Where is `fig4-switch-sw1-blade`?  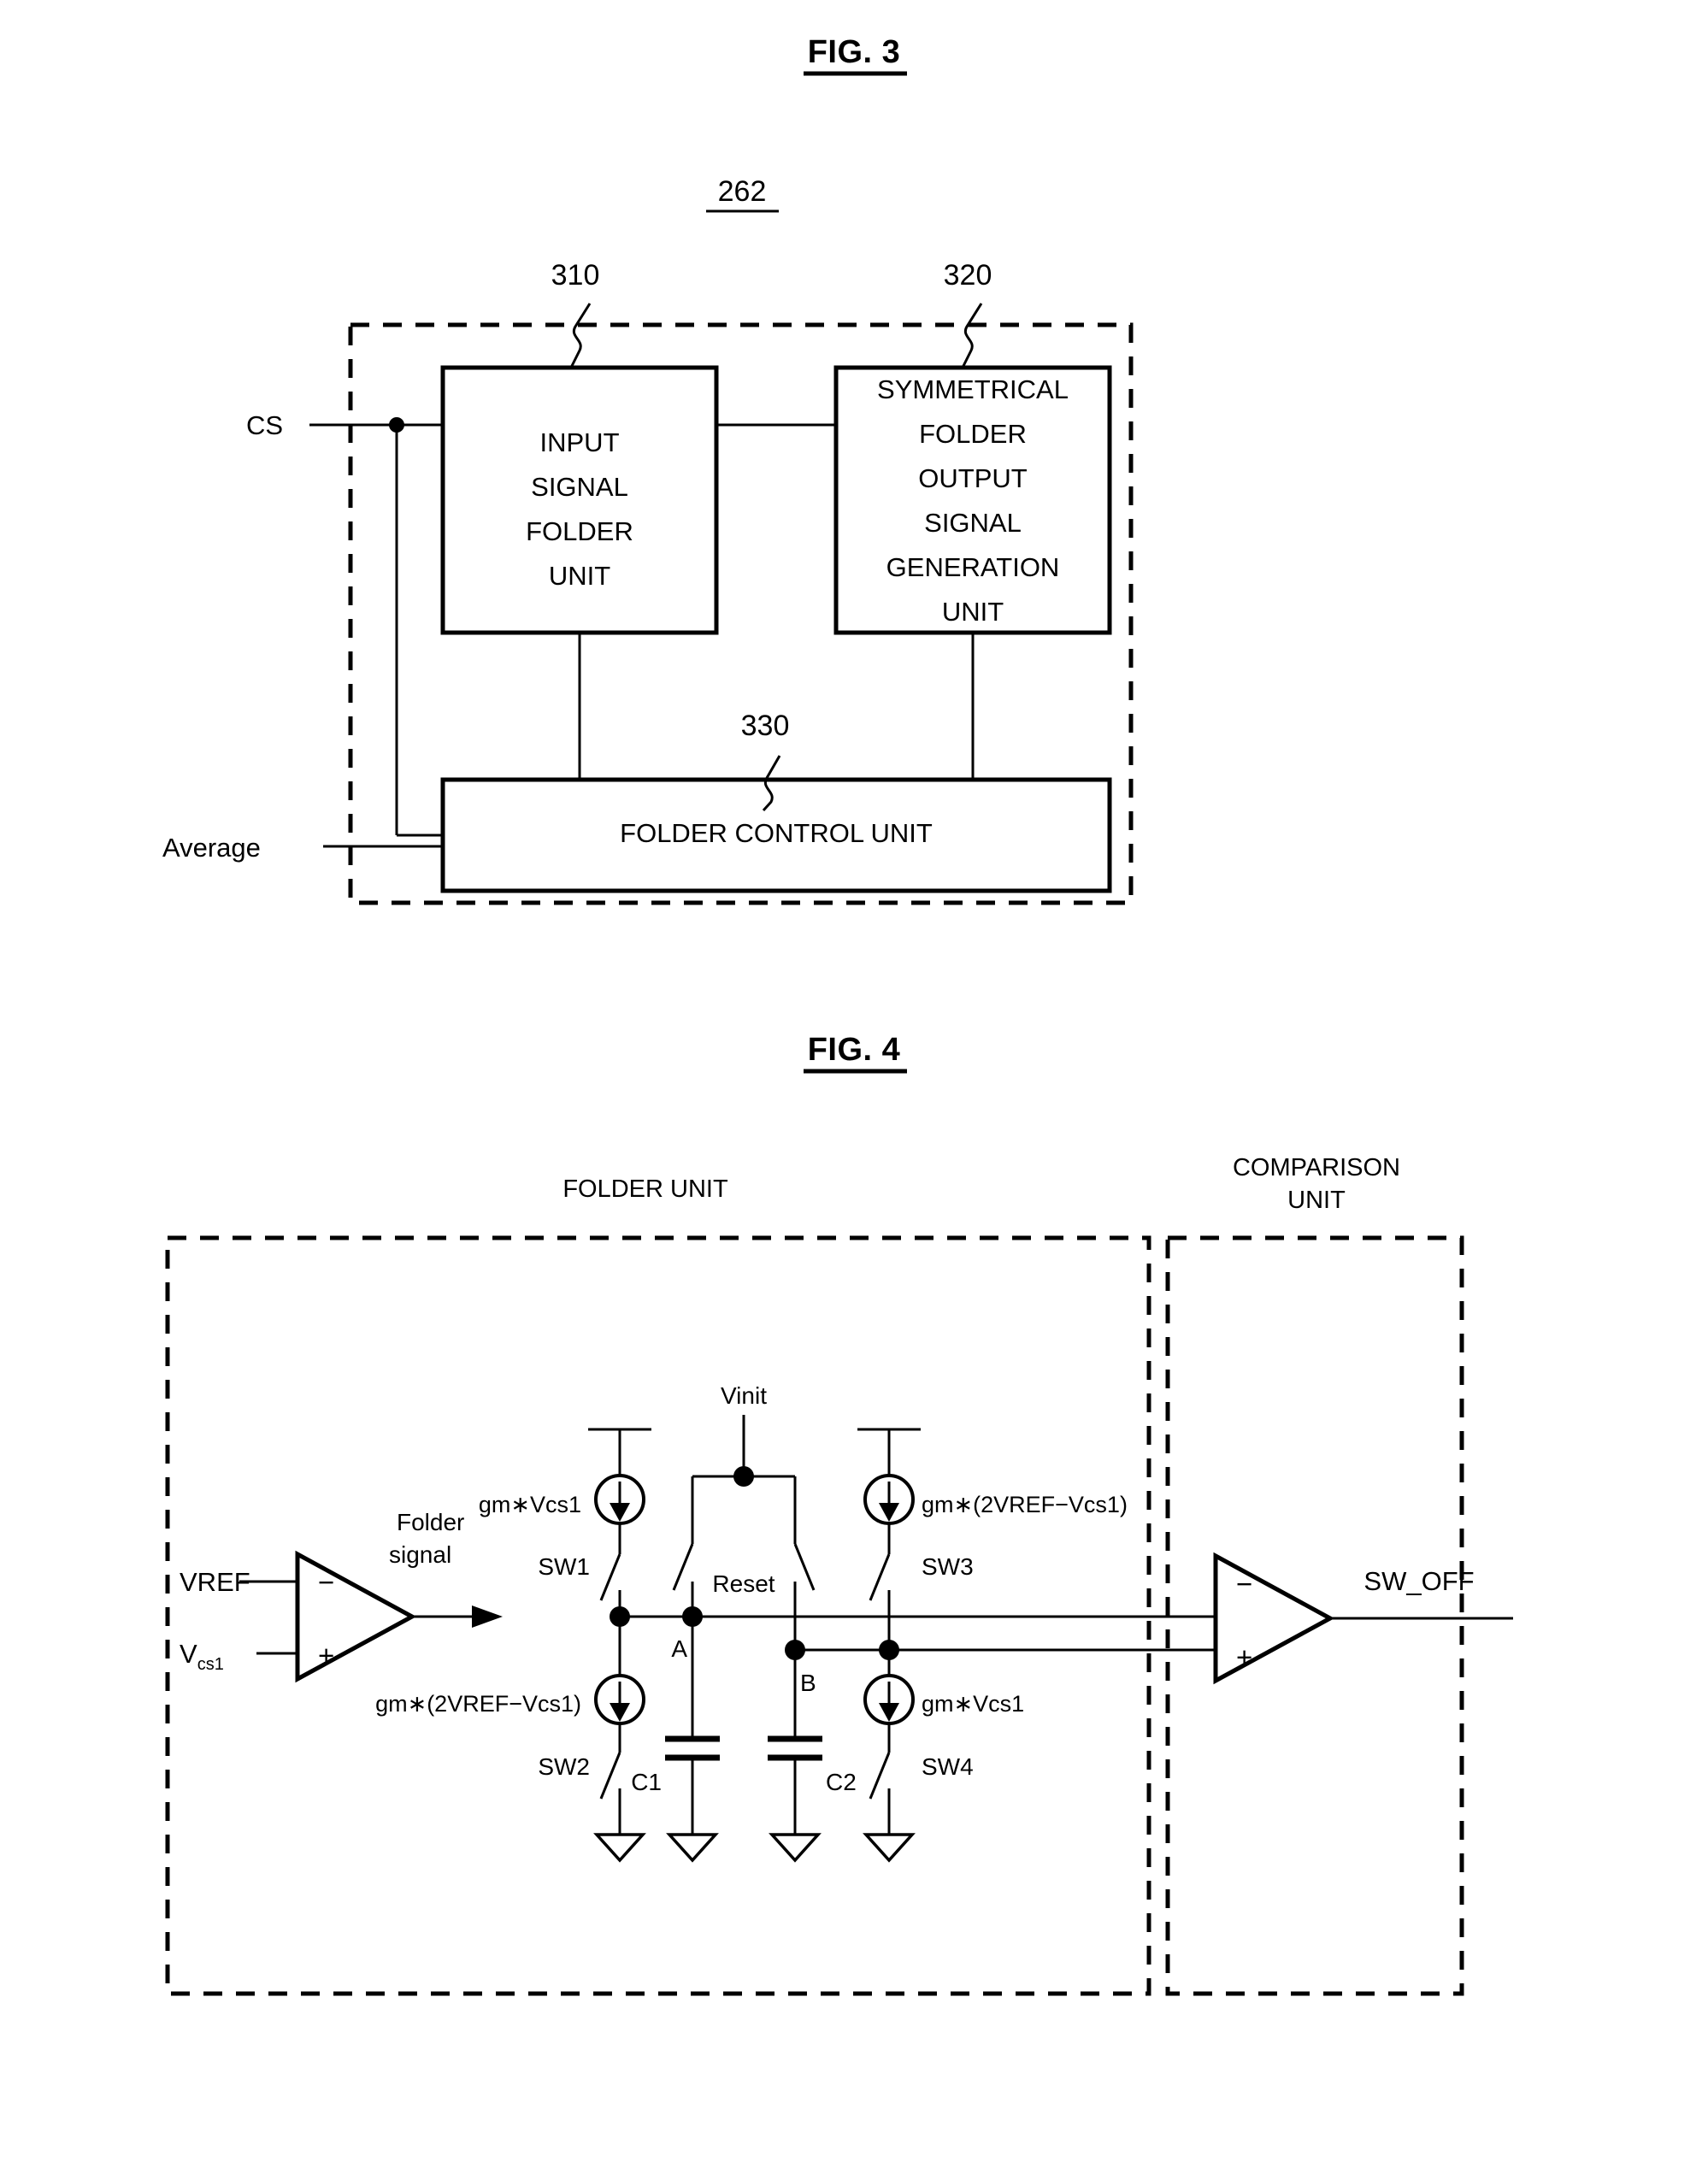 fig4-switch-sw1-blade is located at coordinates (610, 1577).